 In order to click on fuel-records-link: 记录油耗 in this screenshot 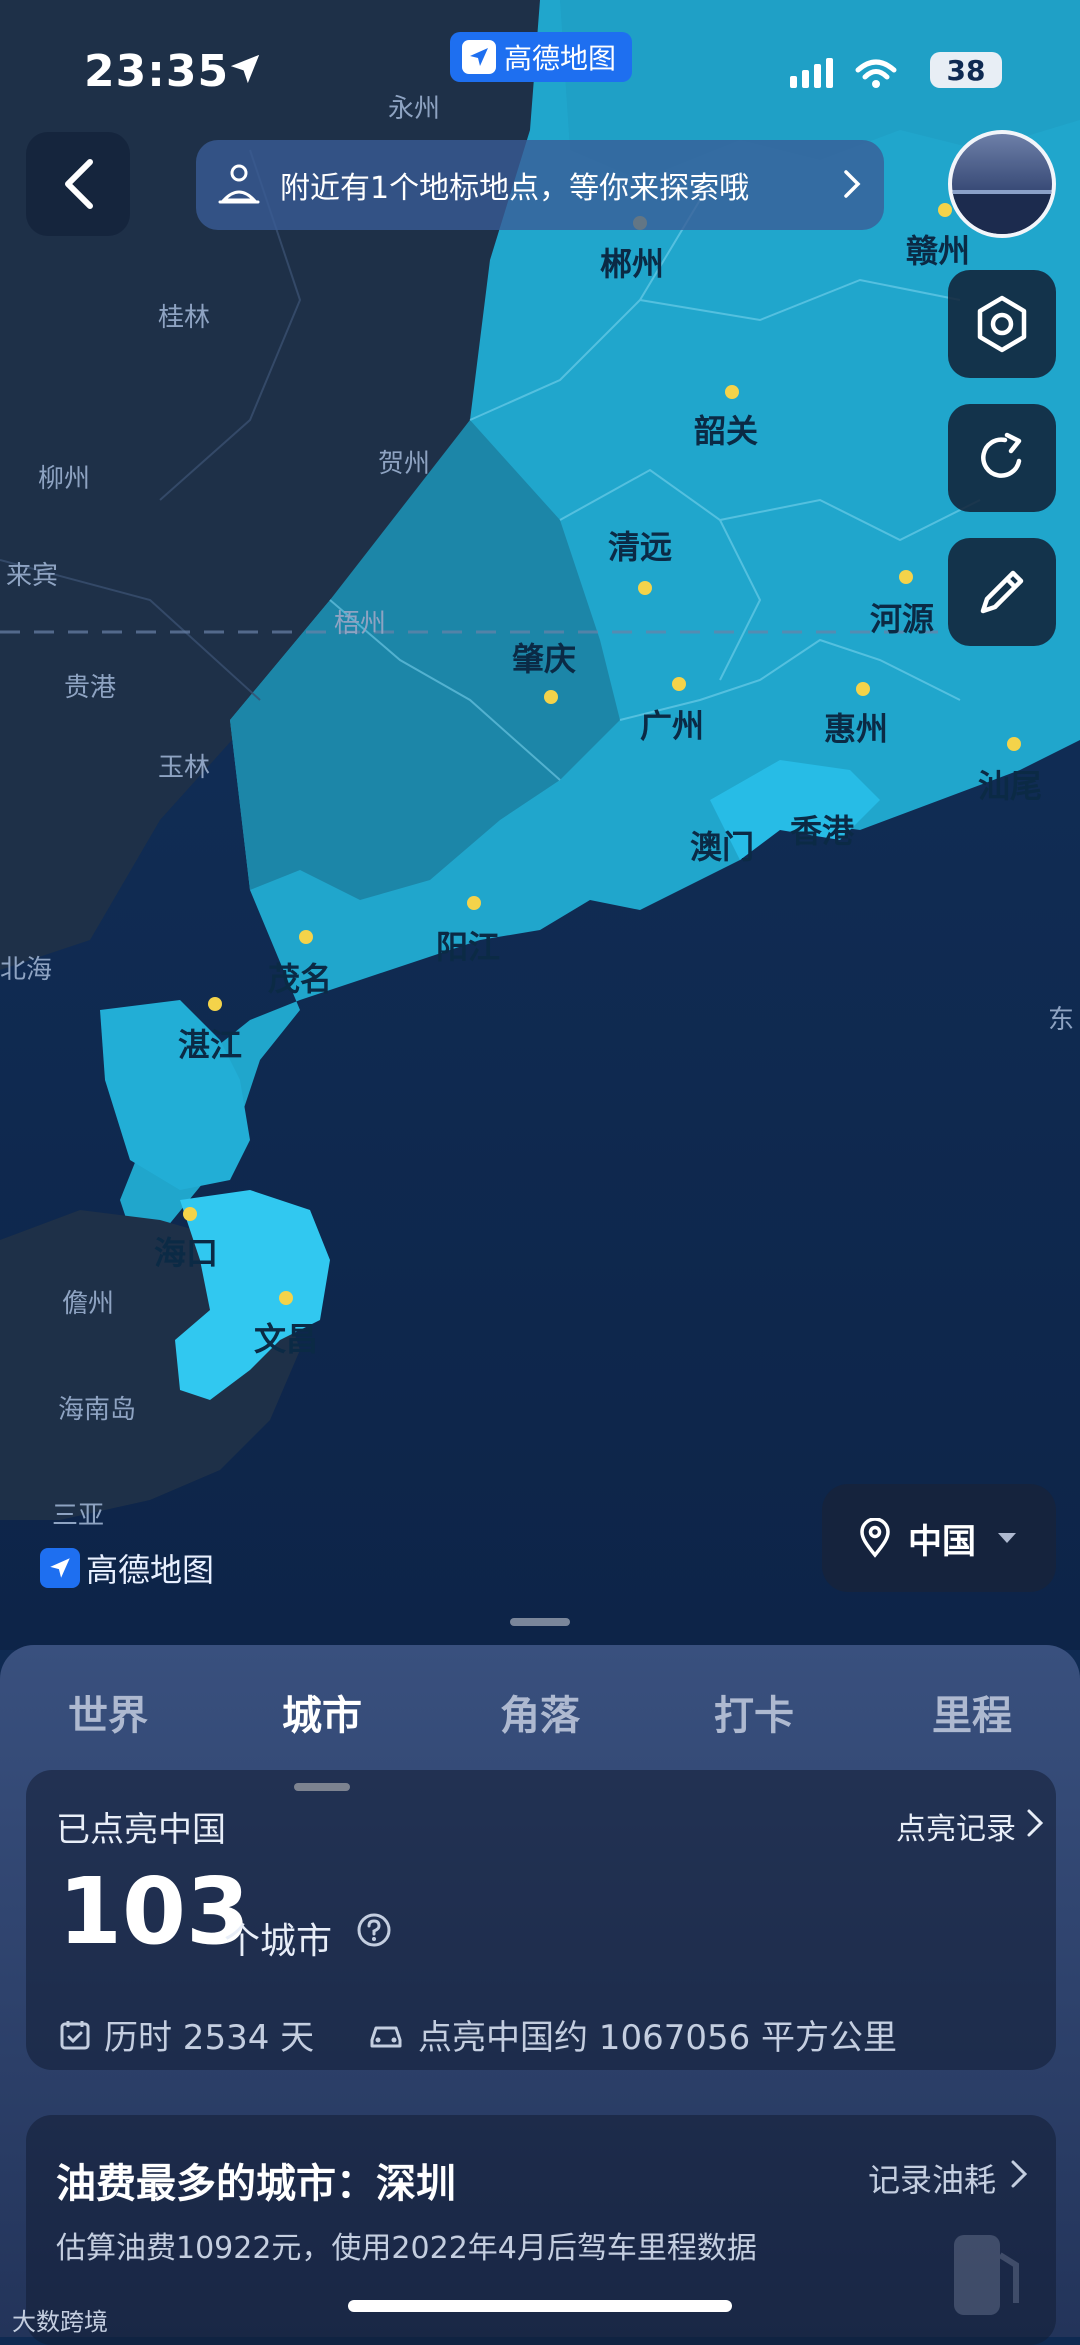, I will do `click(932, 2178)`.